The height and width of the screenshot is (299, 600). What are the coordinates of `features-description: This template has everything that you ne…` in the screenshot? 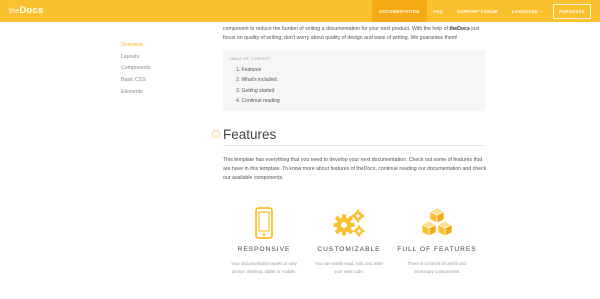 It's located at (355, 169).